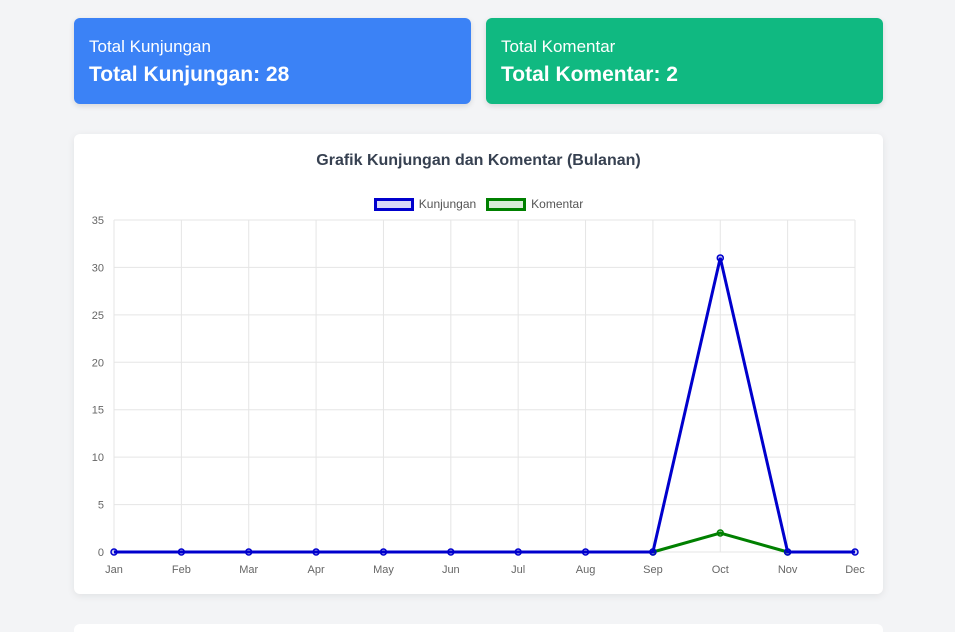 Image resolution: width=955 pixels, height=632 pixels. What do you see at coordinates (101, 506) in the screenshot?
I see `y-tick-label: 5` at bounding box center [101, 506].